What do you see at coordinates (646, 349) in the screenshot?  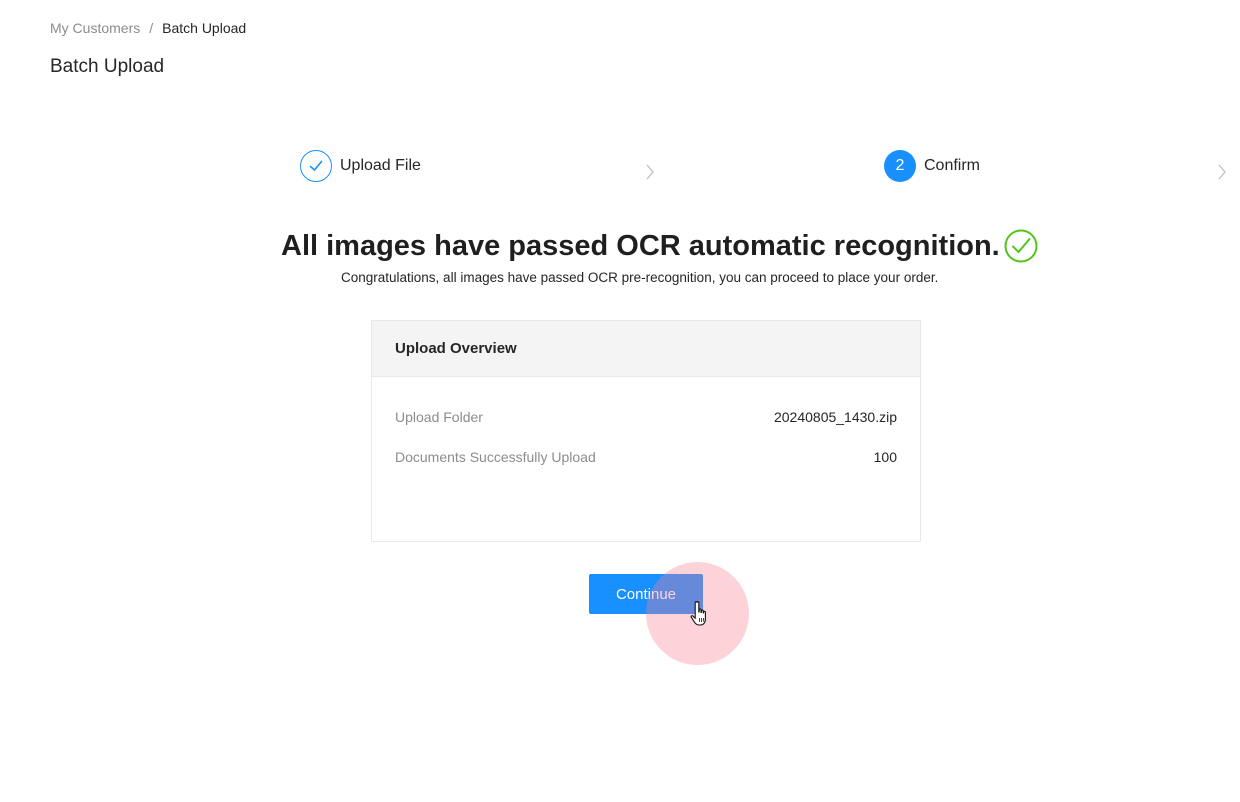 I see `card-title: Upload Overview` at bounding box center [646, 349].